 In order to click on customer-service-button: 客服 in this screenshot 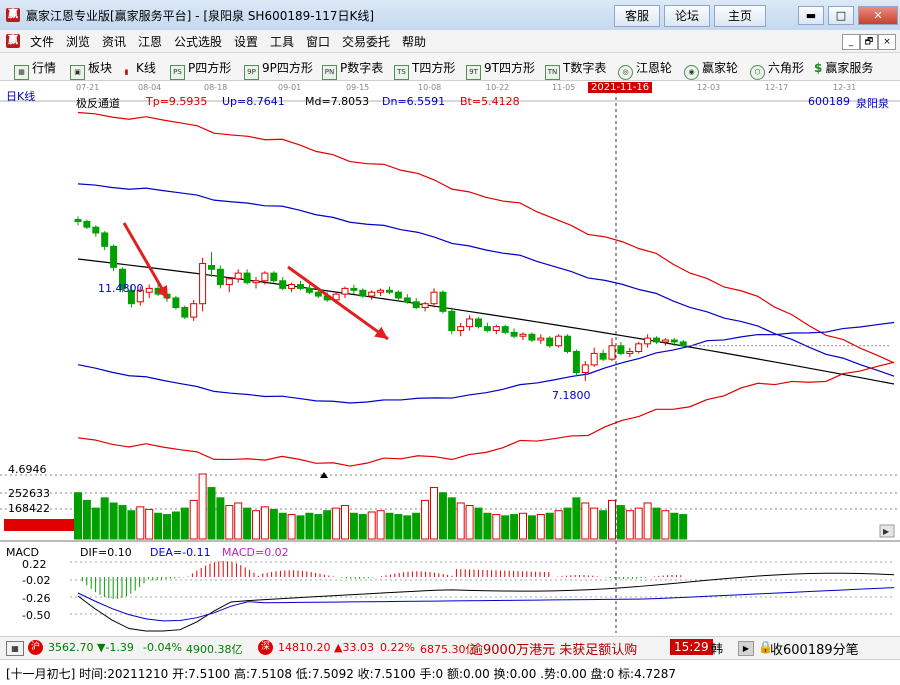, I will do `click(637, 16)`.